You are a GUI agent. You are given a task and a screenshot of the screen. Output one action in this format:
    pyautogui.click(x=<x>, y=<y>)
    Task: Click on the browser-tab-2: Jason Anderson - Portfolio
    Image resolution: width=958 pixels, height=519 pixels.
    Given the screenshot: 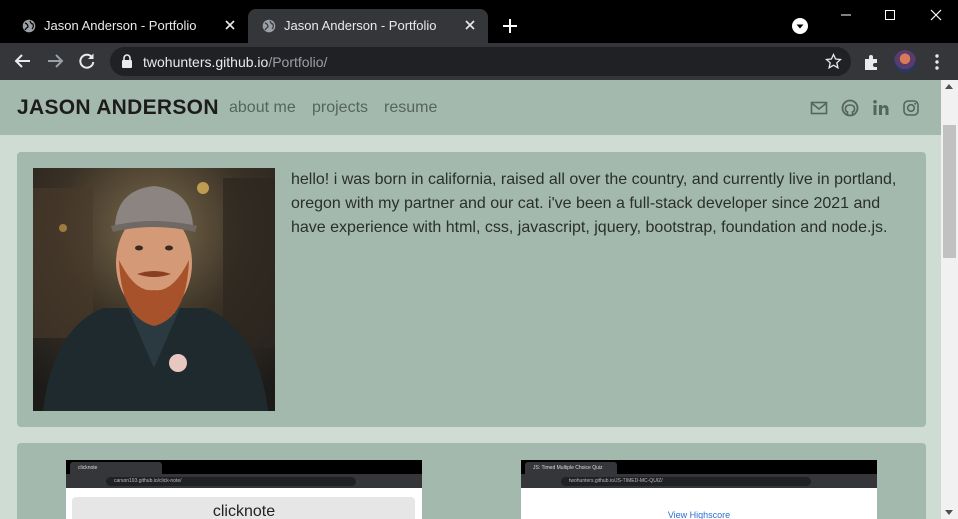 What is the action you would take?
    pyautogui.click(x=368, y=26)
    